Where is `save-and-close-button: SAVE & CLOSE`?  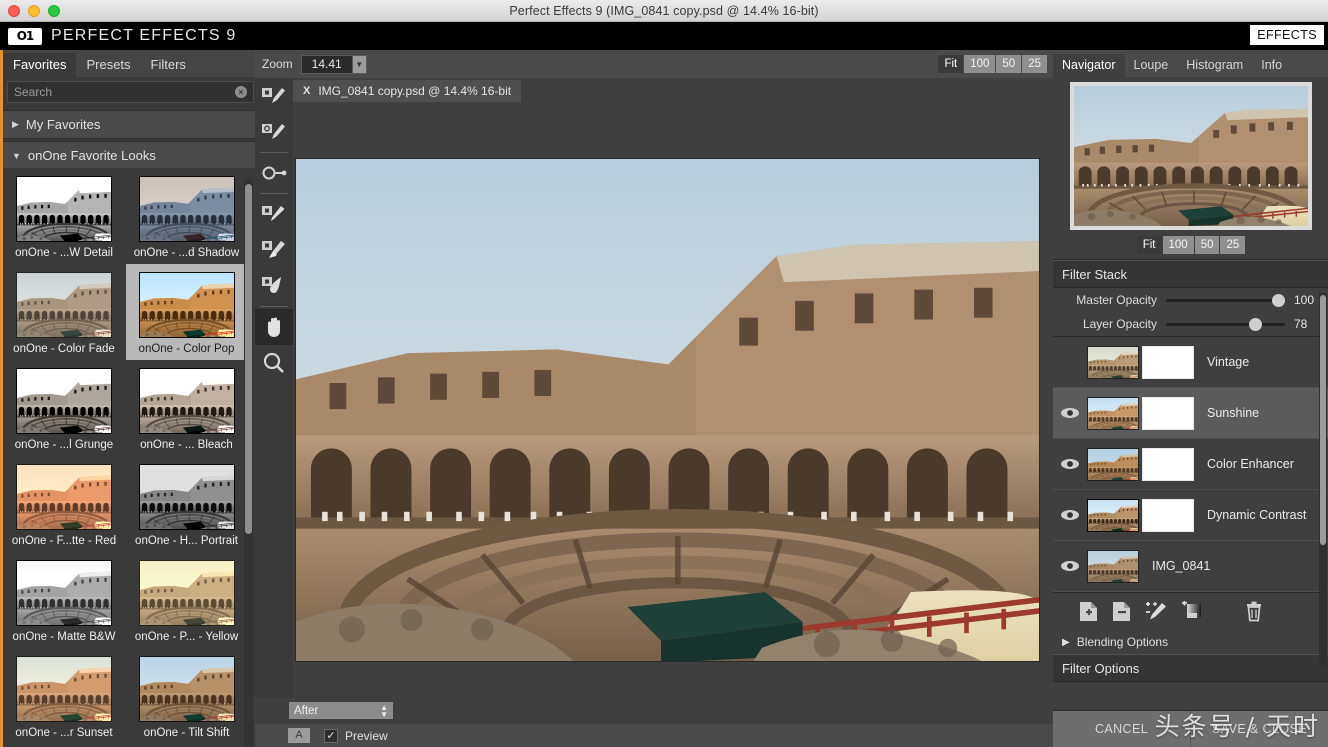 save-and-close-button: SAVE & CLOSE is located at coordinates (1259, 729).